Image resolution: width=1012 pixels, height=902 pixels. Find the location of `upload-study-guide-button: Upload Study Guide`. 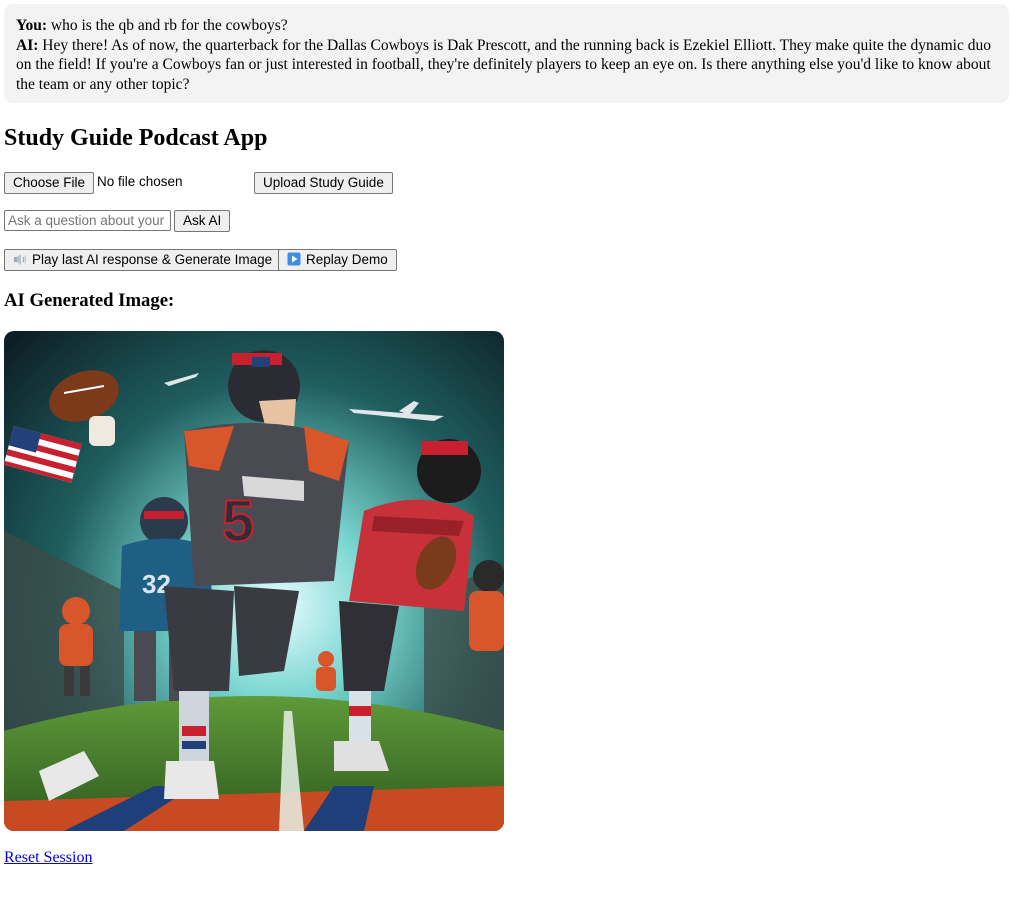

upload-study-guide-button: Upload Study Guide is located at coordinates (323, 183).